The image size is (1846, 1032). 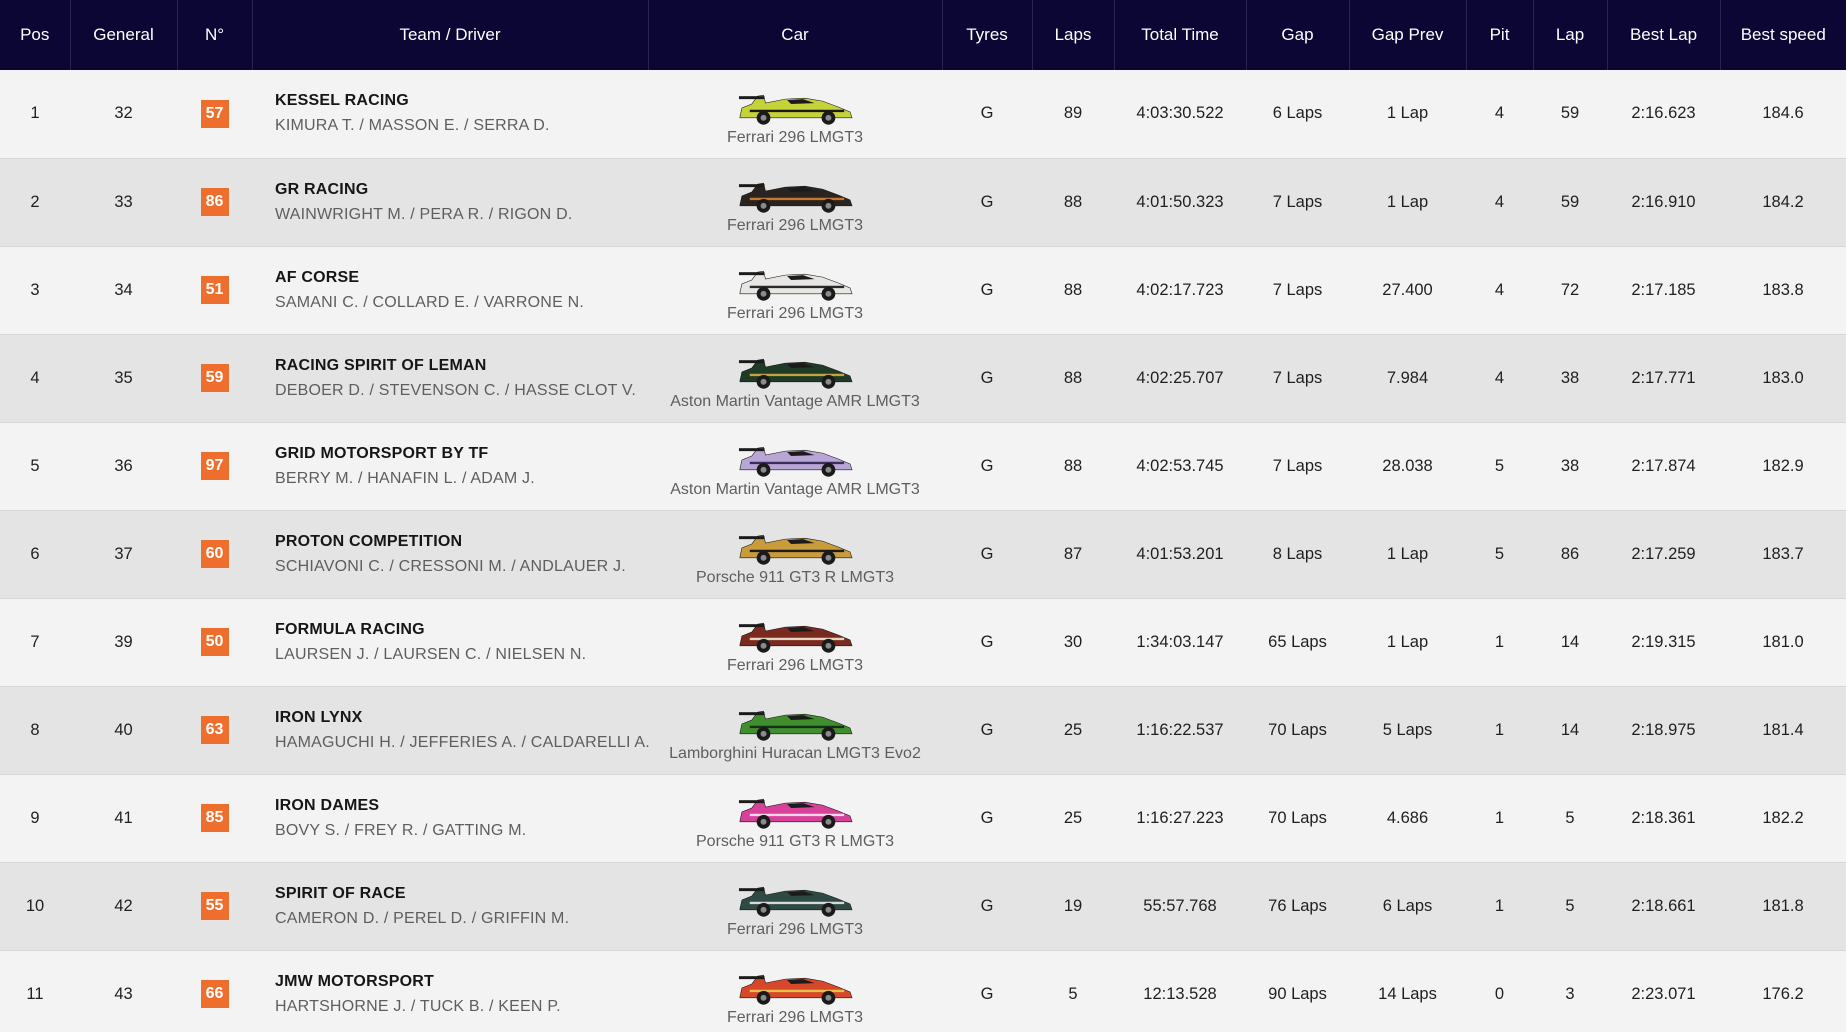 I want to click on col-general-header: General, so click(x=124, y=35).